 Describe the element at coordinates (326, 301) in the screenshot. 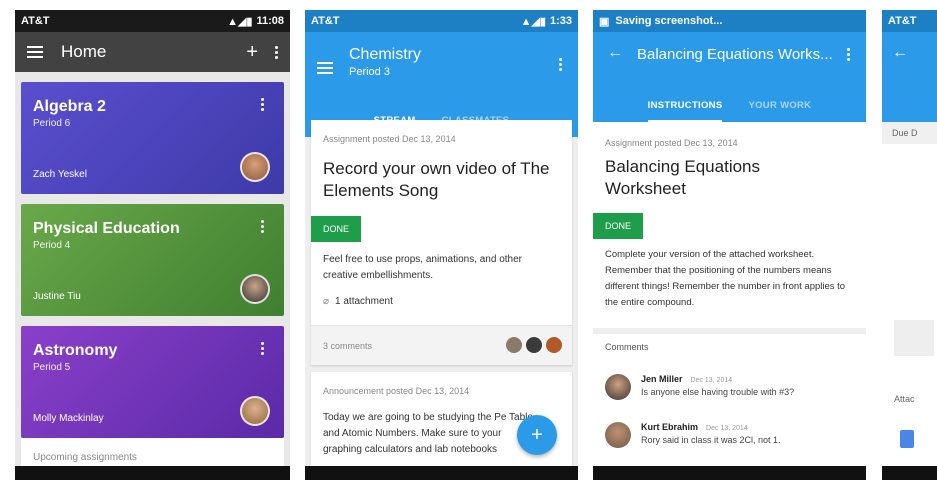

I see `paperclip-icon: ⌀` at that location.